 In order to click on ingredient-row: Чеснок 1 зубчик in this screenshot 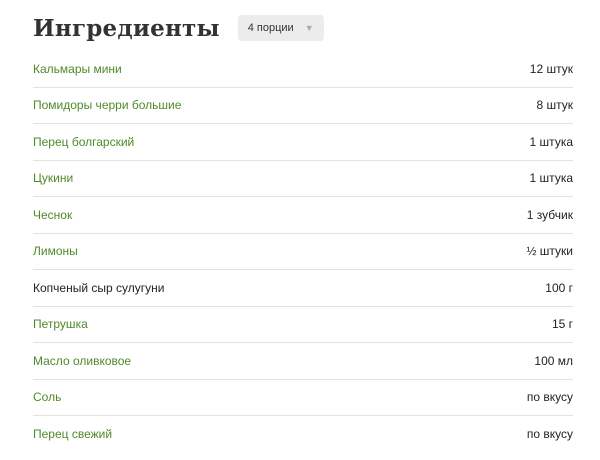, I will do `click(303, 215)`.